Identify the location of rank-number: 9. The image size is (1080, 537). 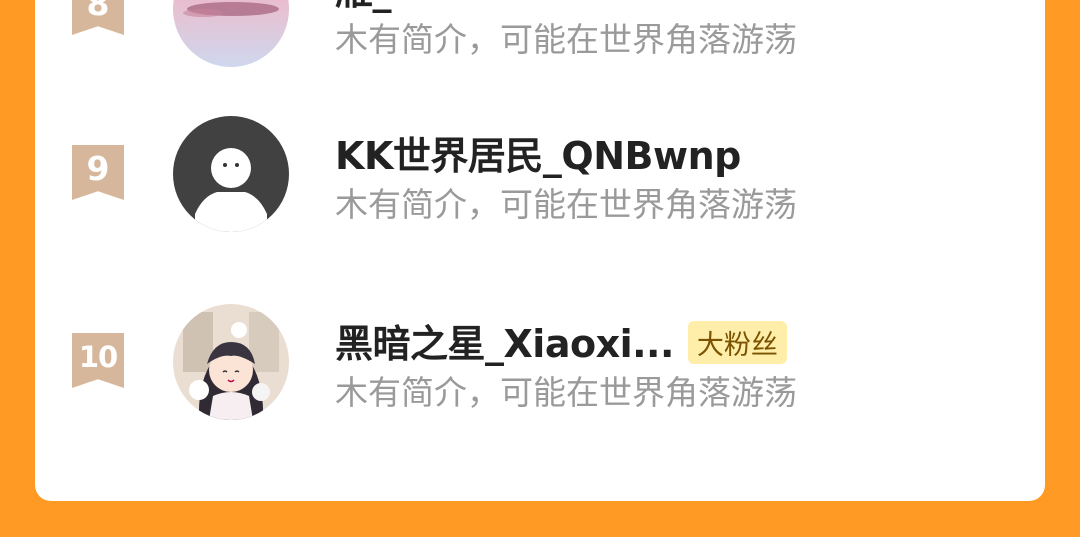
(98, 168).